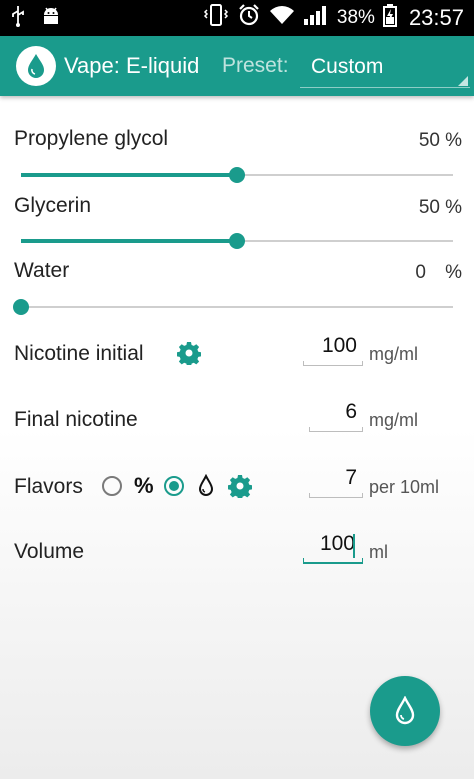 The height and width of the screenshot is (779, 474). I want to click on flavors-unit: per 10ml, so click(404, 487).